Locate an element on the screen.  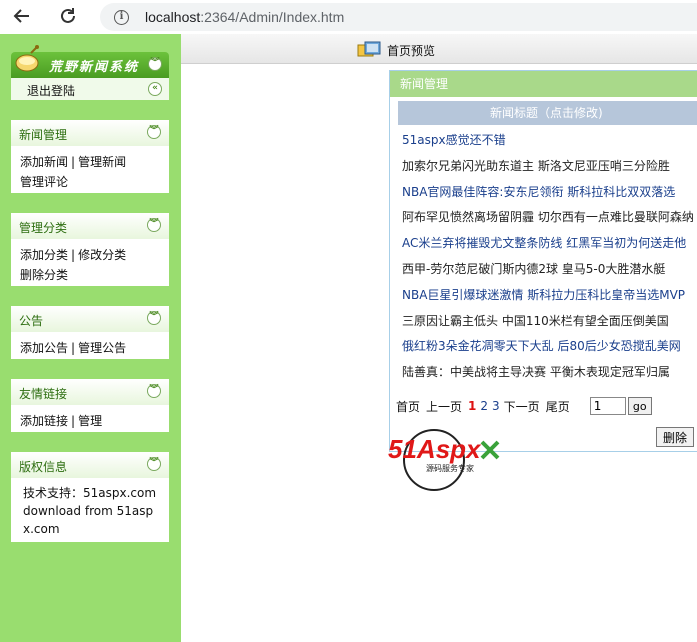
section-body: 添加链接 | 管理 is located at coordinates (61, 421).